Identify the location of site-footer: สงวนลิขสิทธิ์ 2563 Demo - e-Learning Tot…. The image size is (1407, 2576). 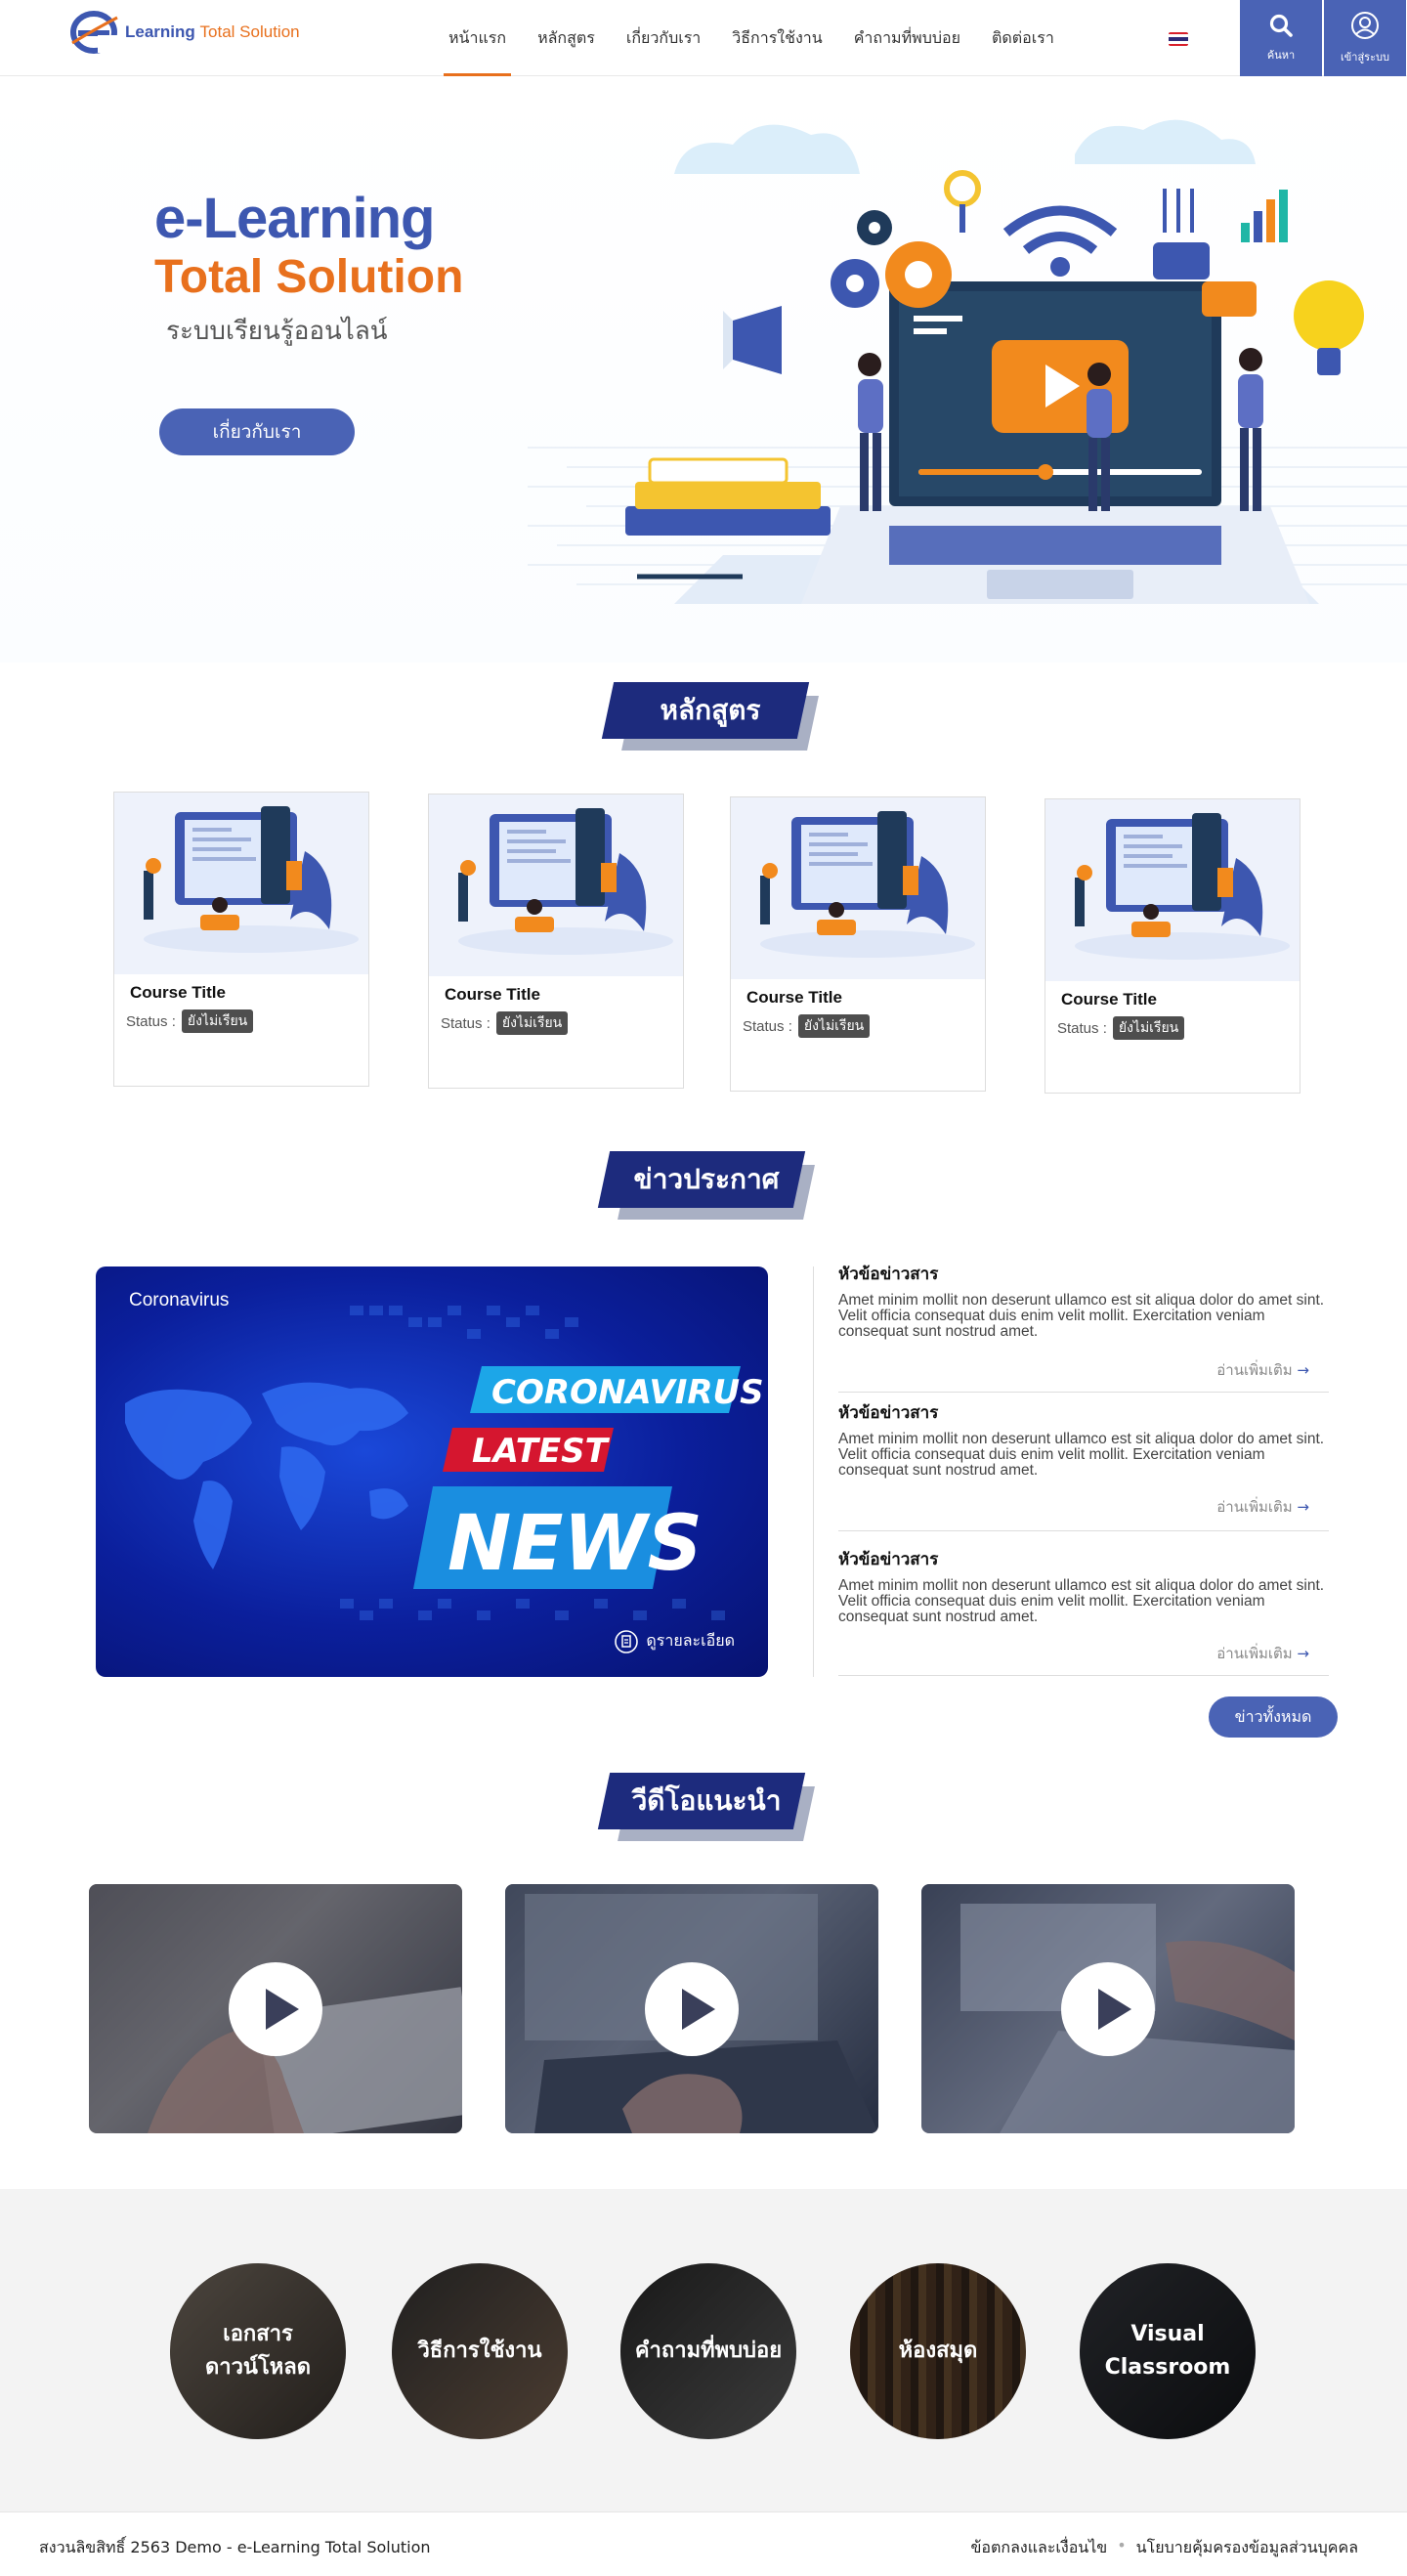
(703, 2544).